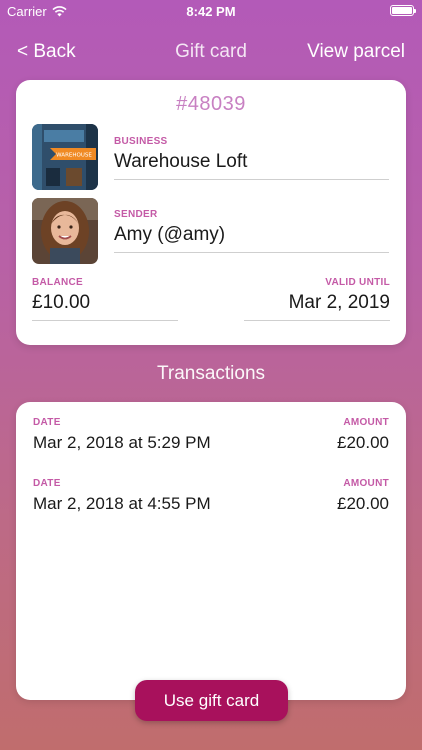 The width and height of the screenshot is (422, 750). I want to click on status-time: 8:42 PM, so click(211, 11).